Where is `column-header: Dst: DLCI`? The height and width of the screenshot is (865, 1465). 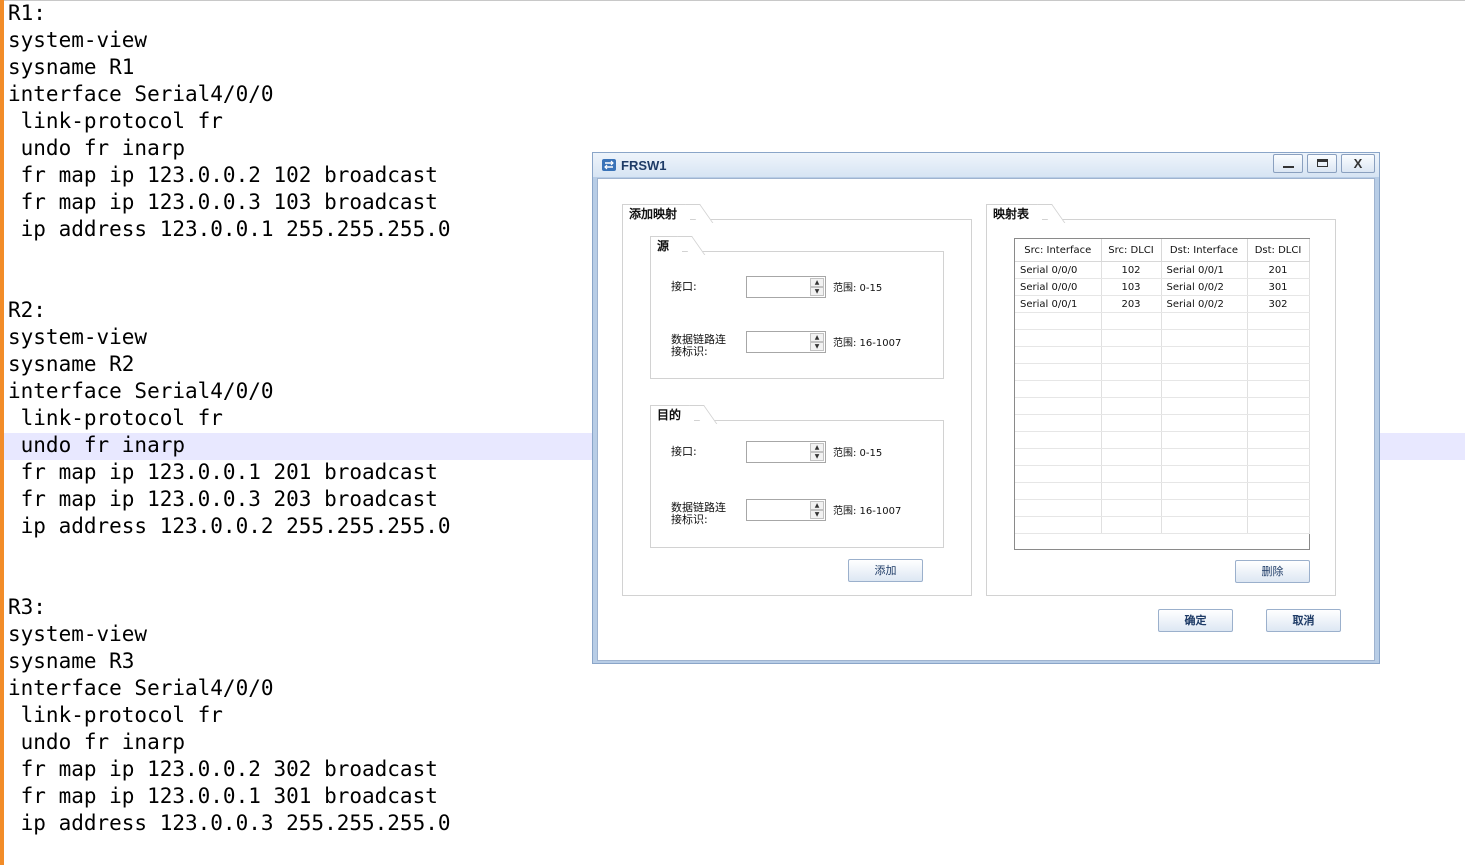
column-header: Dst: DLCI is located at coordinates (1278, 250).